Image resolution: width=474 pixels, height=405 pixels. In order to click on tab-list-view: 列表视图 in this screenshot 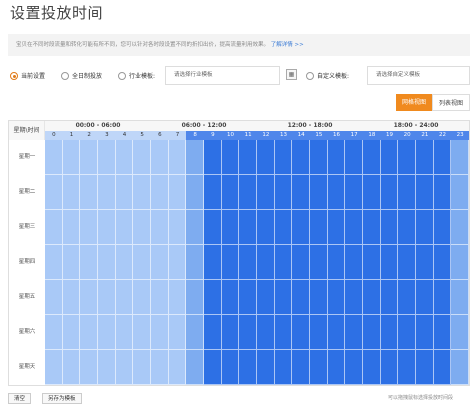, I will do `click(451, 102)`.